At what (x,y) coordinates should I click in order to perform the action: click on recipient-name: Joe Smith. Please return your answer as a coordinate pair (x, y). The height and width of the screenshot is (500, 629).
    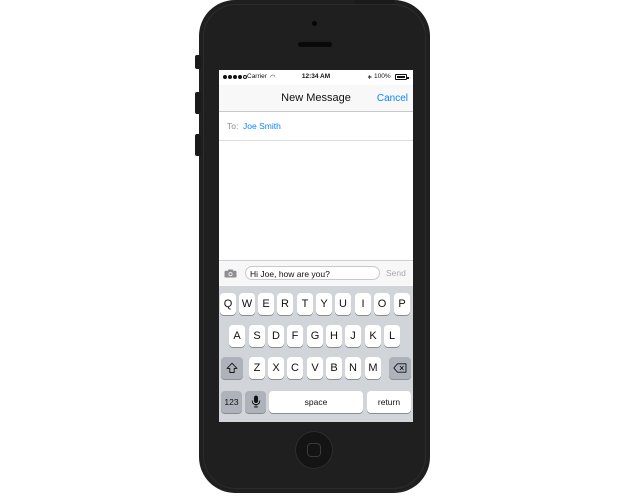
    Looking at the image, I should click on (262, 126).